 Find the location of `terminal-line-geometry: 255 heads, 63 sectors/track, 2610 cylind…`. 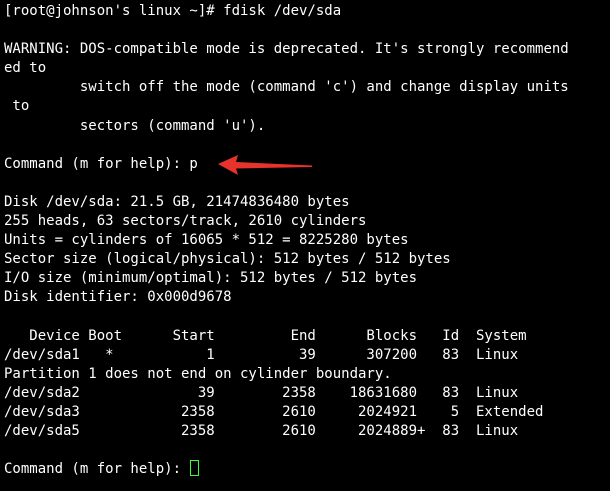

terminal-line-geometry: 255 heads, 63 sectors/track, 2610 cylind… is located at coordinates (185, 221).